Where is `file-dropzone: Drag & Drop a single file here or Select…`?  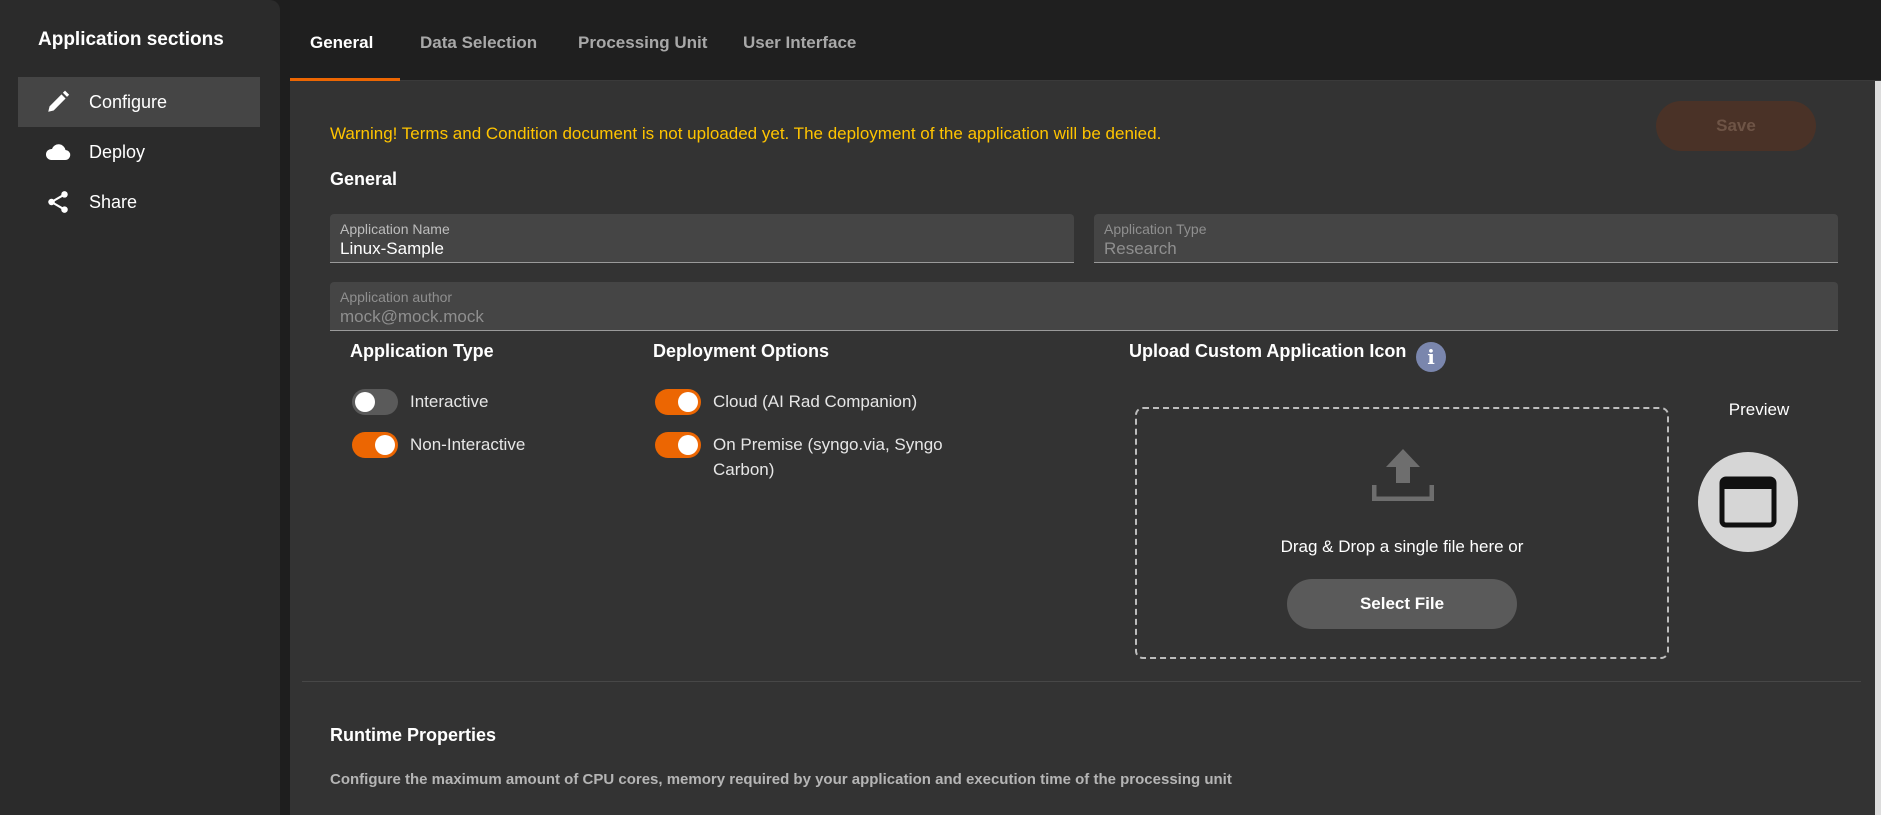
file-dropzone: Drag & Drop a single file here or Select… is located at coordinates (1402, 533).